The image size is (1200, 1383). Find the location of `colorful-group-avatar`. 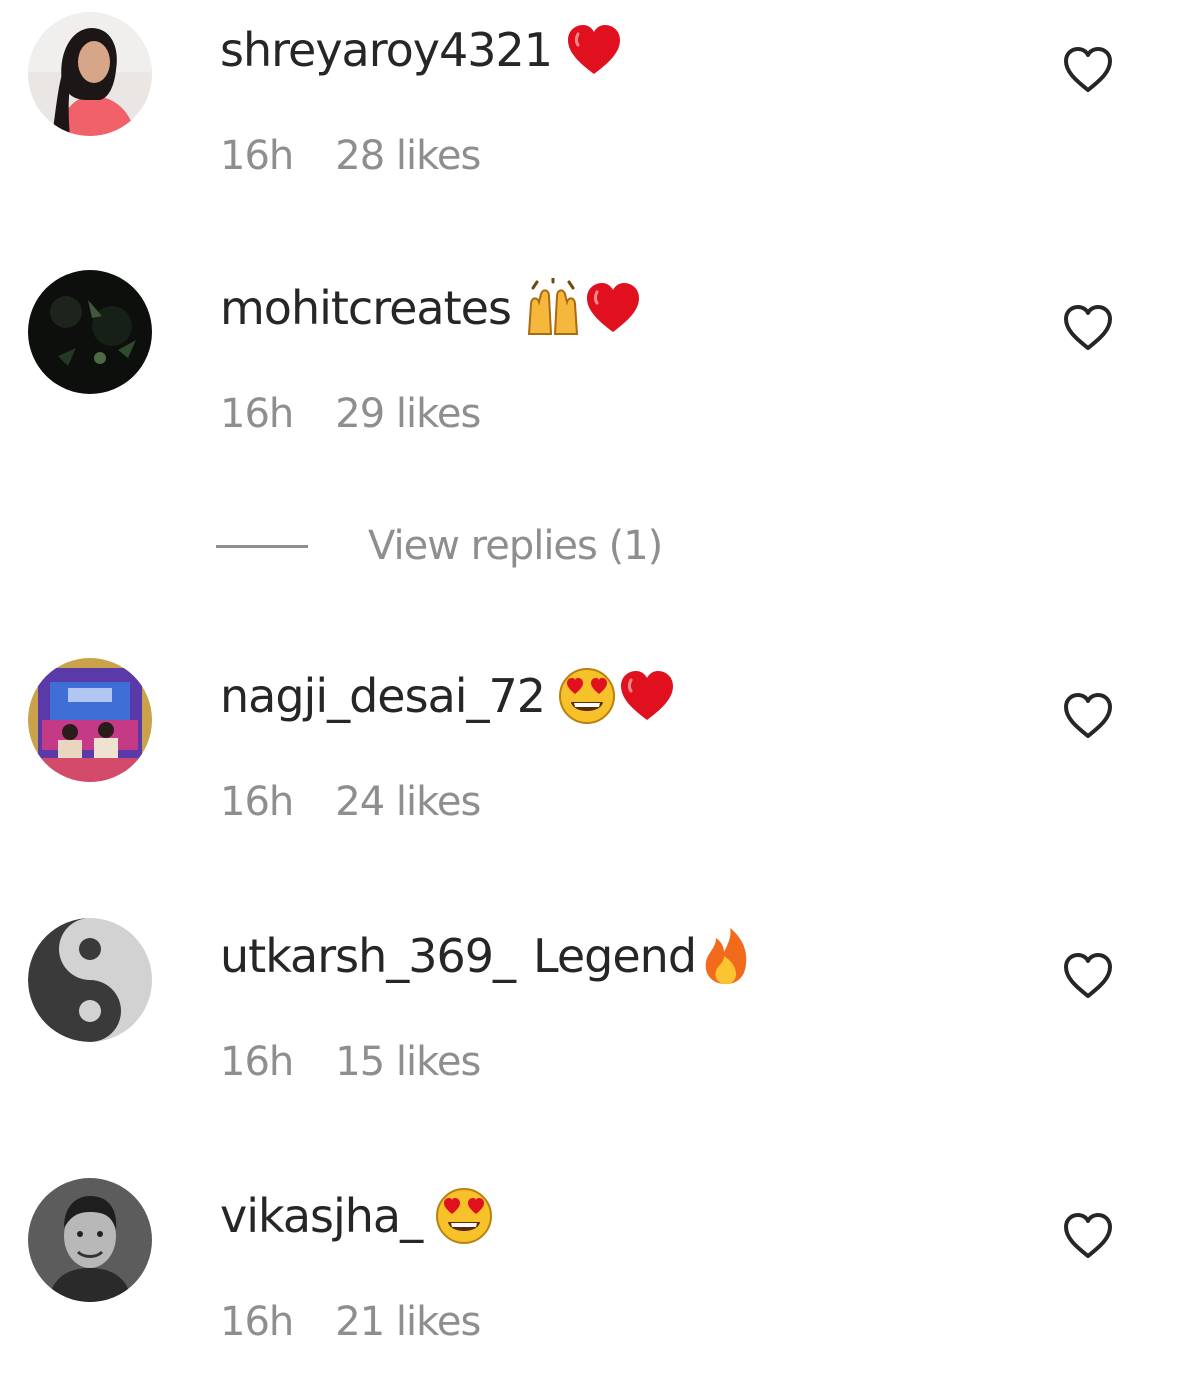

colorful-group-avatar is located at coordinates (90, 720).